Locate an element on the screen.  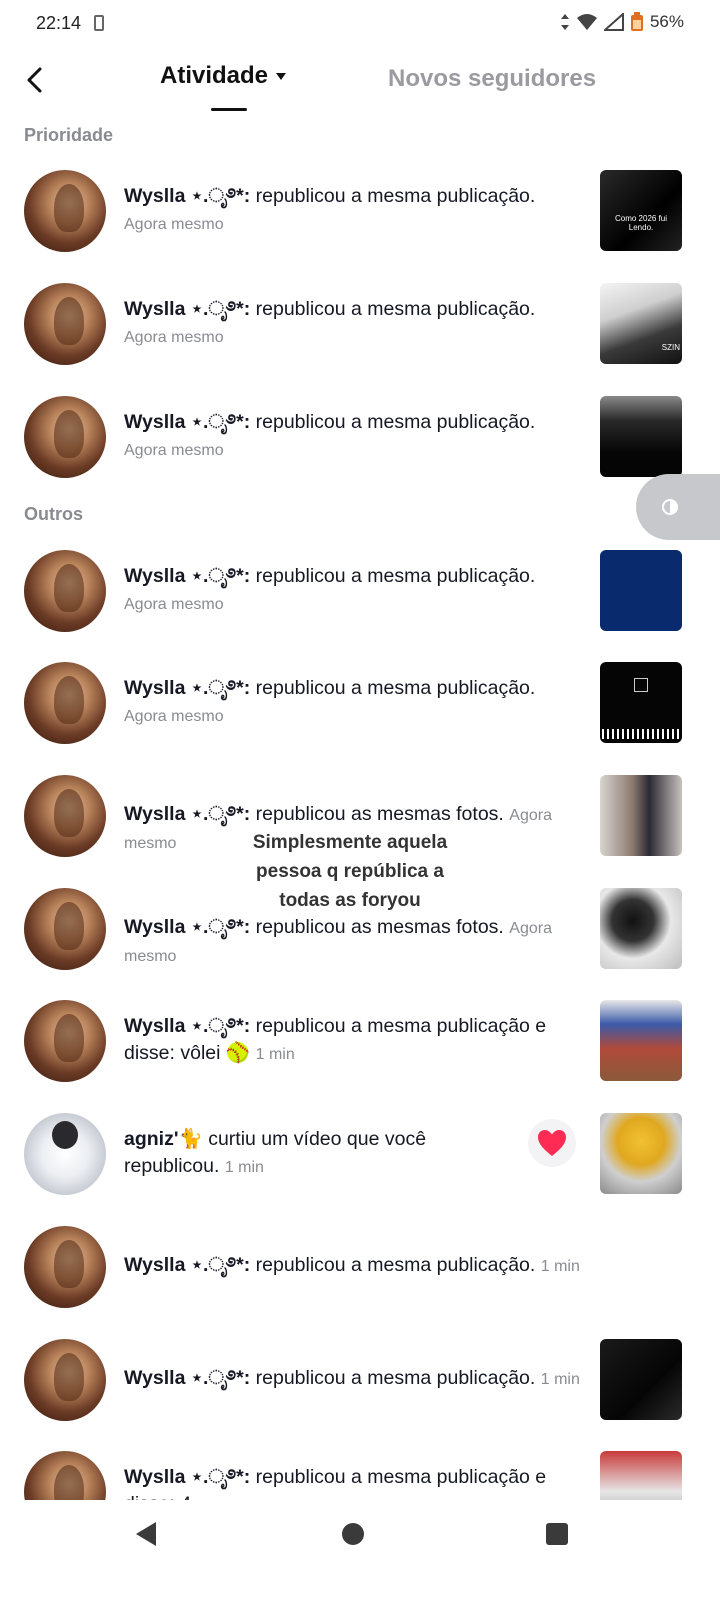
nav-recents-icon is located at coordinates (557, 1534).